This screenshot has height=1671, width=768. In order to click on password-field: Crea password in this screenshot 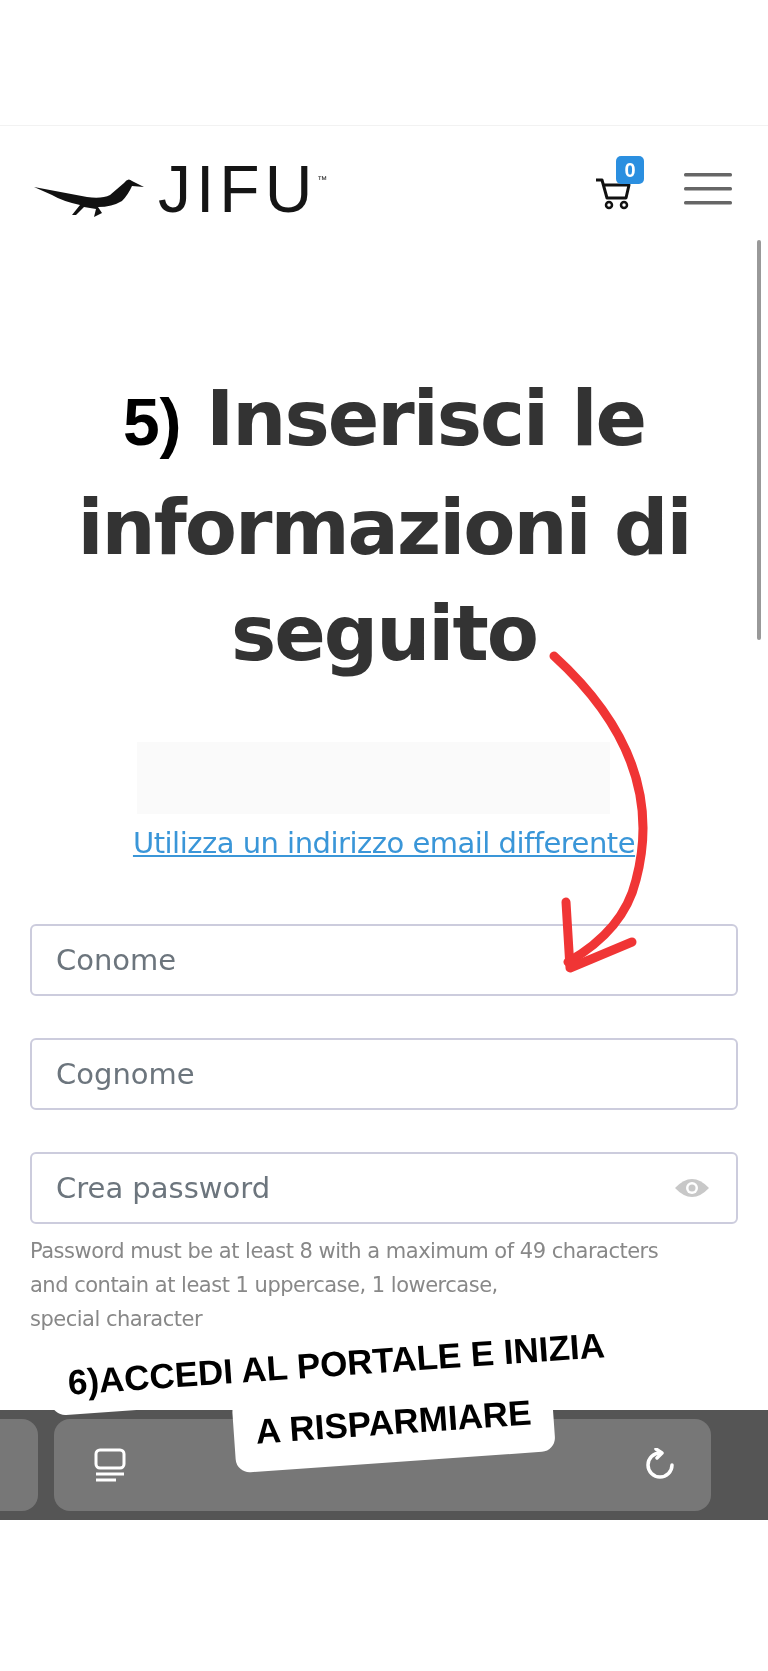, I will do `click(384, 1188)`.